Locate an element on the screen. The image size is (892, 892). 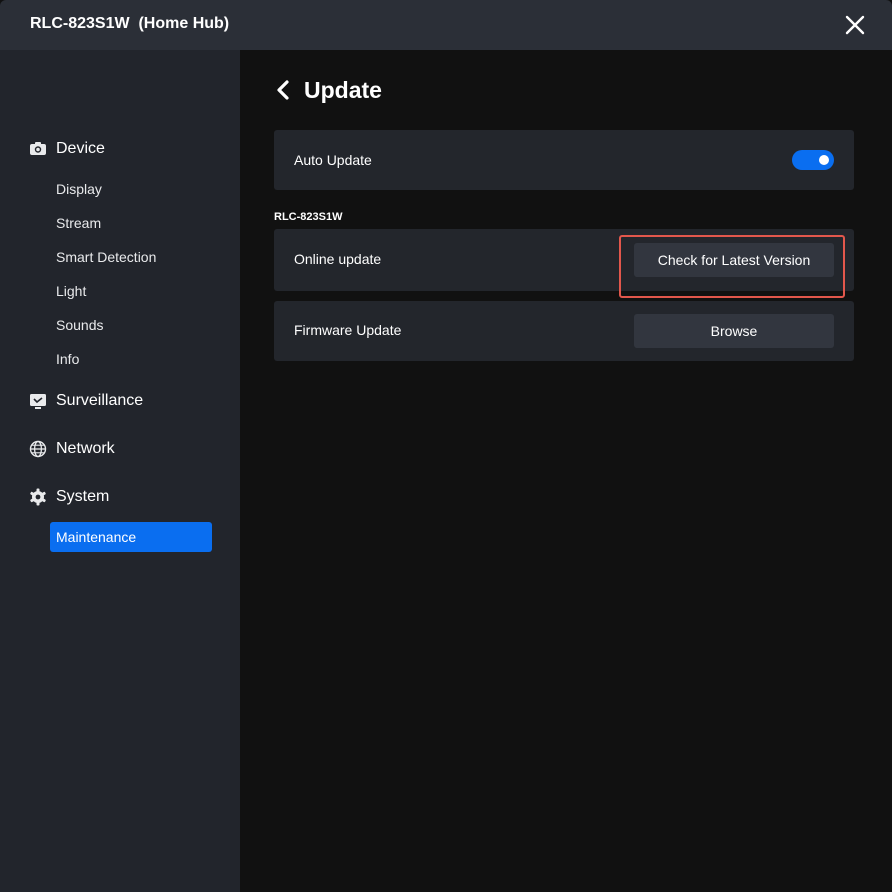
gear-icon is located at coordinates (37, 497).